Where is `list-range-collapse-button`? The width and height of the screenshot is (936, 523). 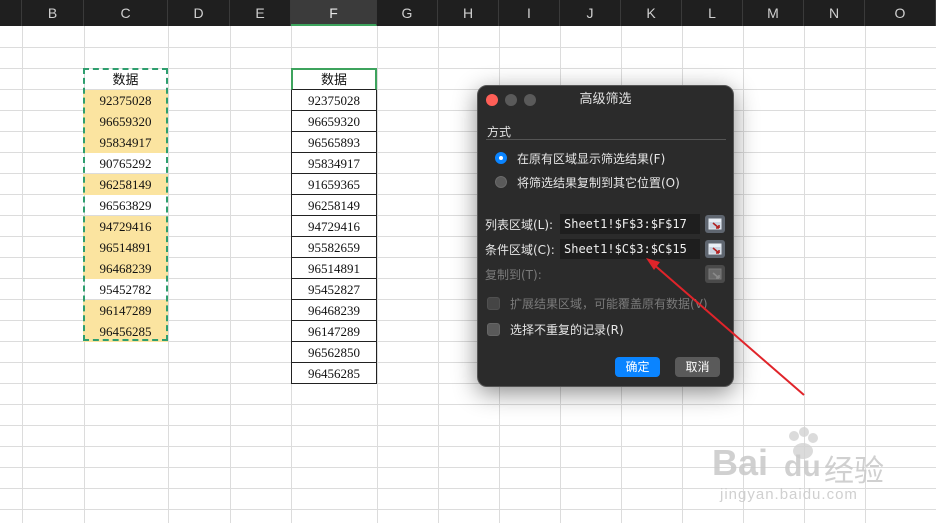 list-range-collapse-button is located at coordinates (715, 224).